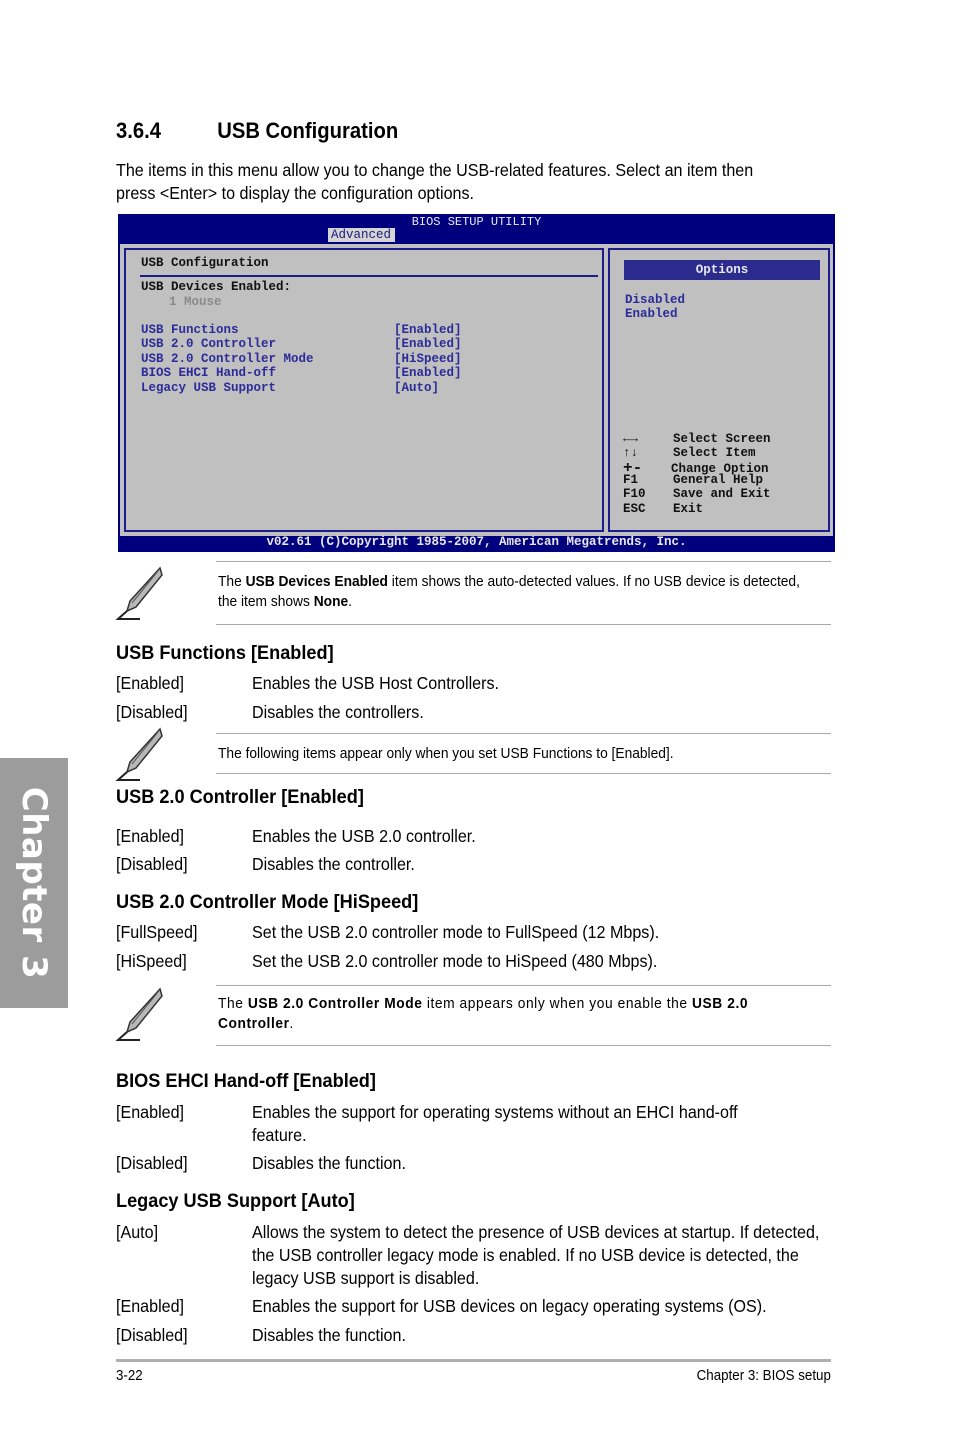  What do you see at coordinates (763, 1376) in the screenshot?
I see `footer-chapter: Chapter 3: BIOS setup` at bounding box center [763, 1376].